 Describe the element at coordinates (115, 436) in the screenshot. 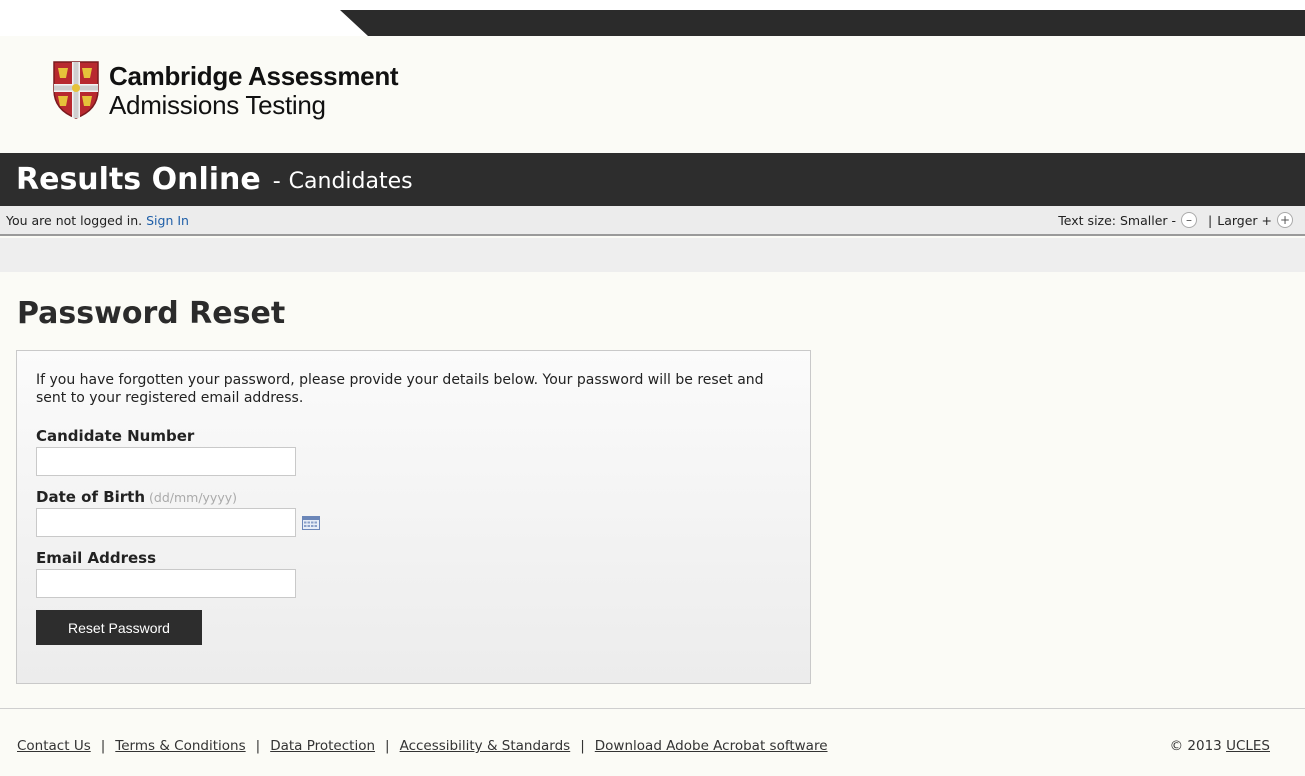

I see `candidate-number-label: Candidate Number` at that location.